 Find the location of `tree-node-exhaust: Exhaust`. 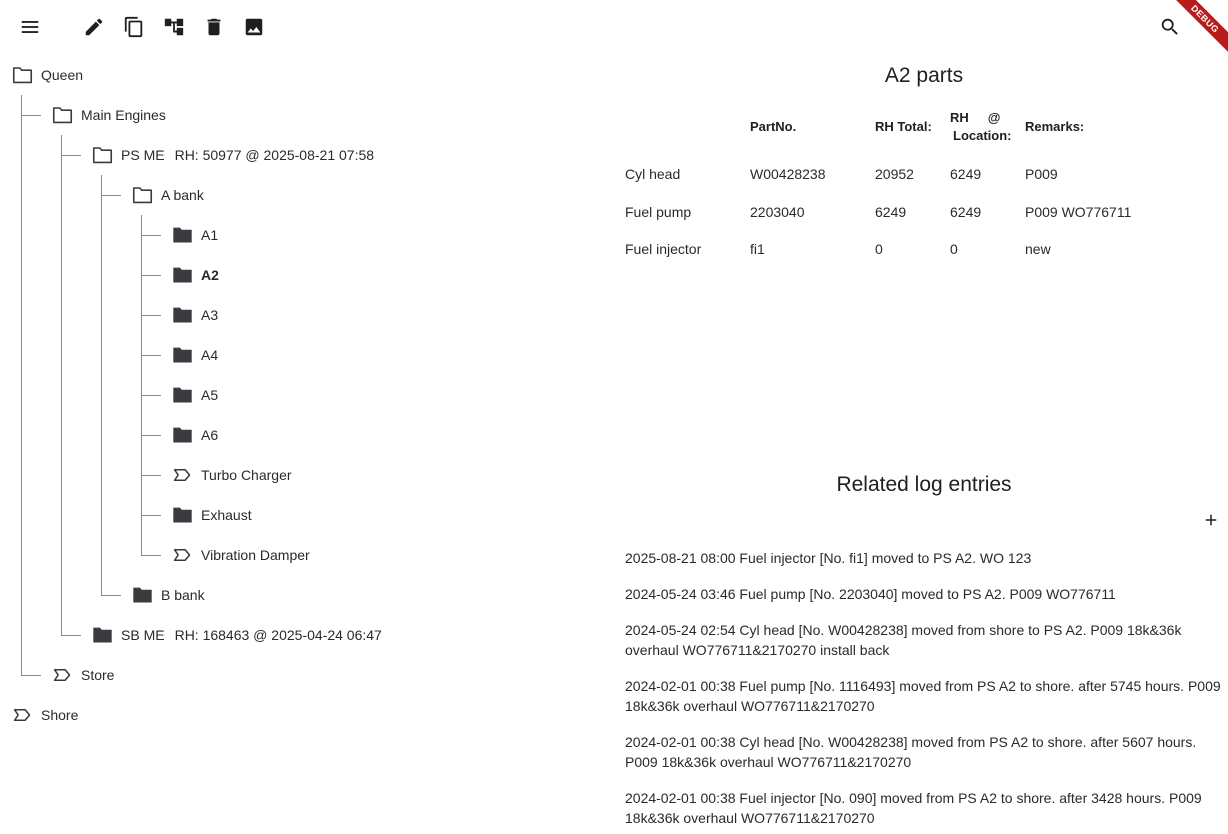

tree-node-exhaust: Exhaust is located at coordinates (211, 515).